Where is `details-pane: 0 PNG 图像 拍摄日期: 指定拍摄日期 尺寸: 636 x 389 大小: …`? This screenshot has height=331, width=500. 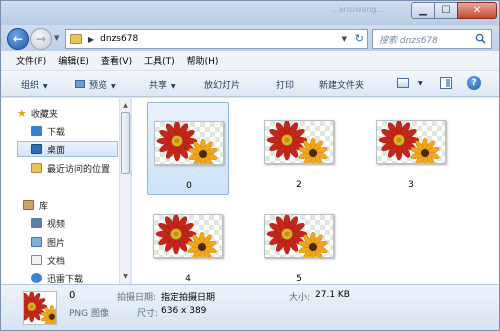
details-pane: 0 PNG 图像 拍摄日期: 指定拍摄日期 尺寸: 636 x 389 大小: … is located at coordinates (250, 307).